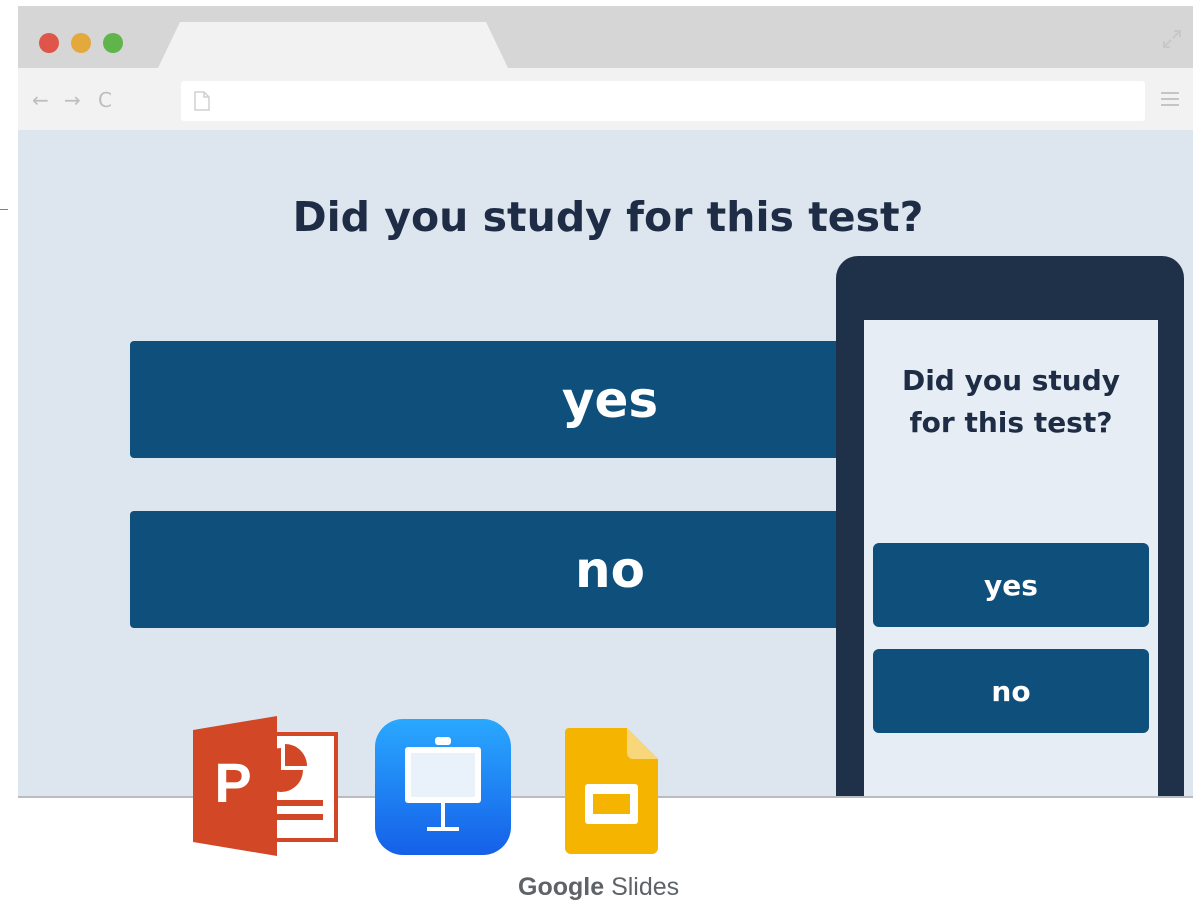  Describe the element at coordinates (1172, 39) in the screenshot. I see `expand-icon` at that location.